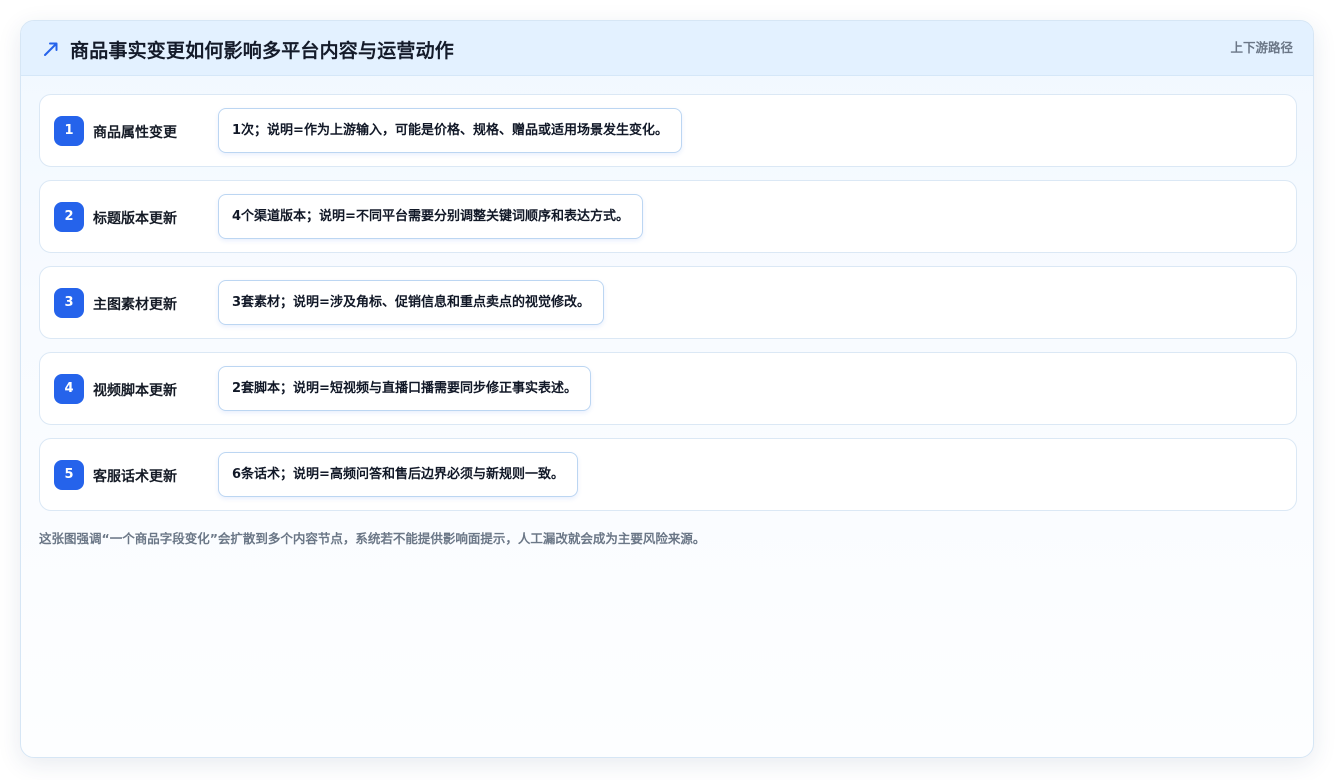 The height and width of the screenshot is (780, 1336). I want to click on step-detail: 3套素材；说明=涉及角标、促销信息和重点卖点的视觉修改。, so click(411, 302).